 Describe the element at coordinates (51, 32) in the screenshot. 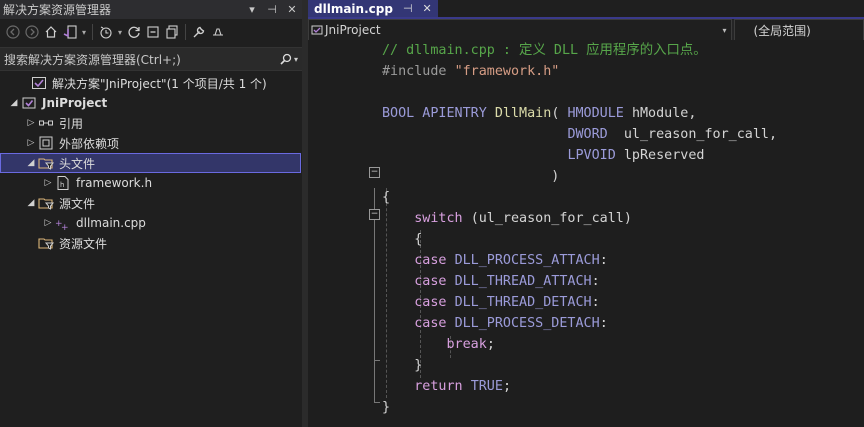

I see `home-icon` at that location.